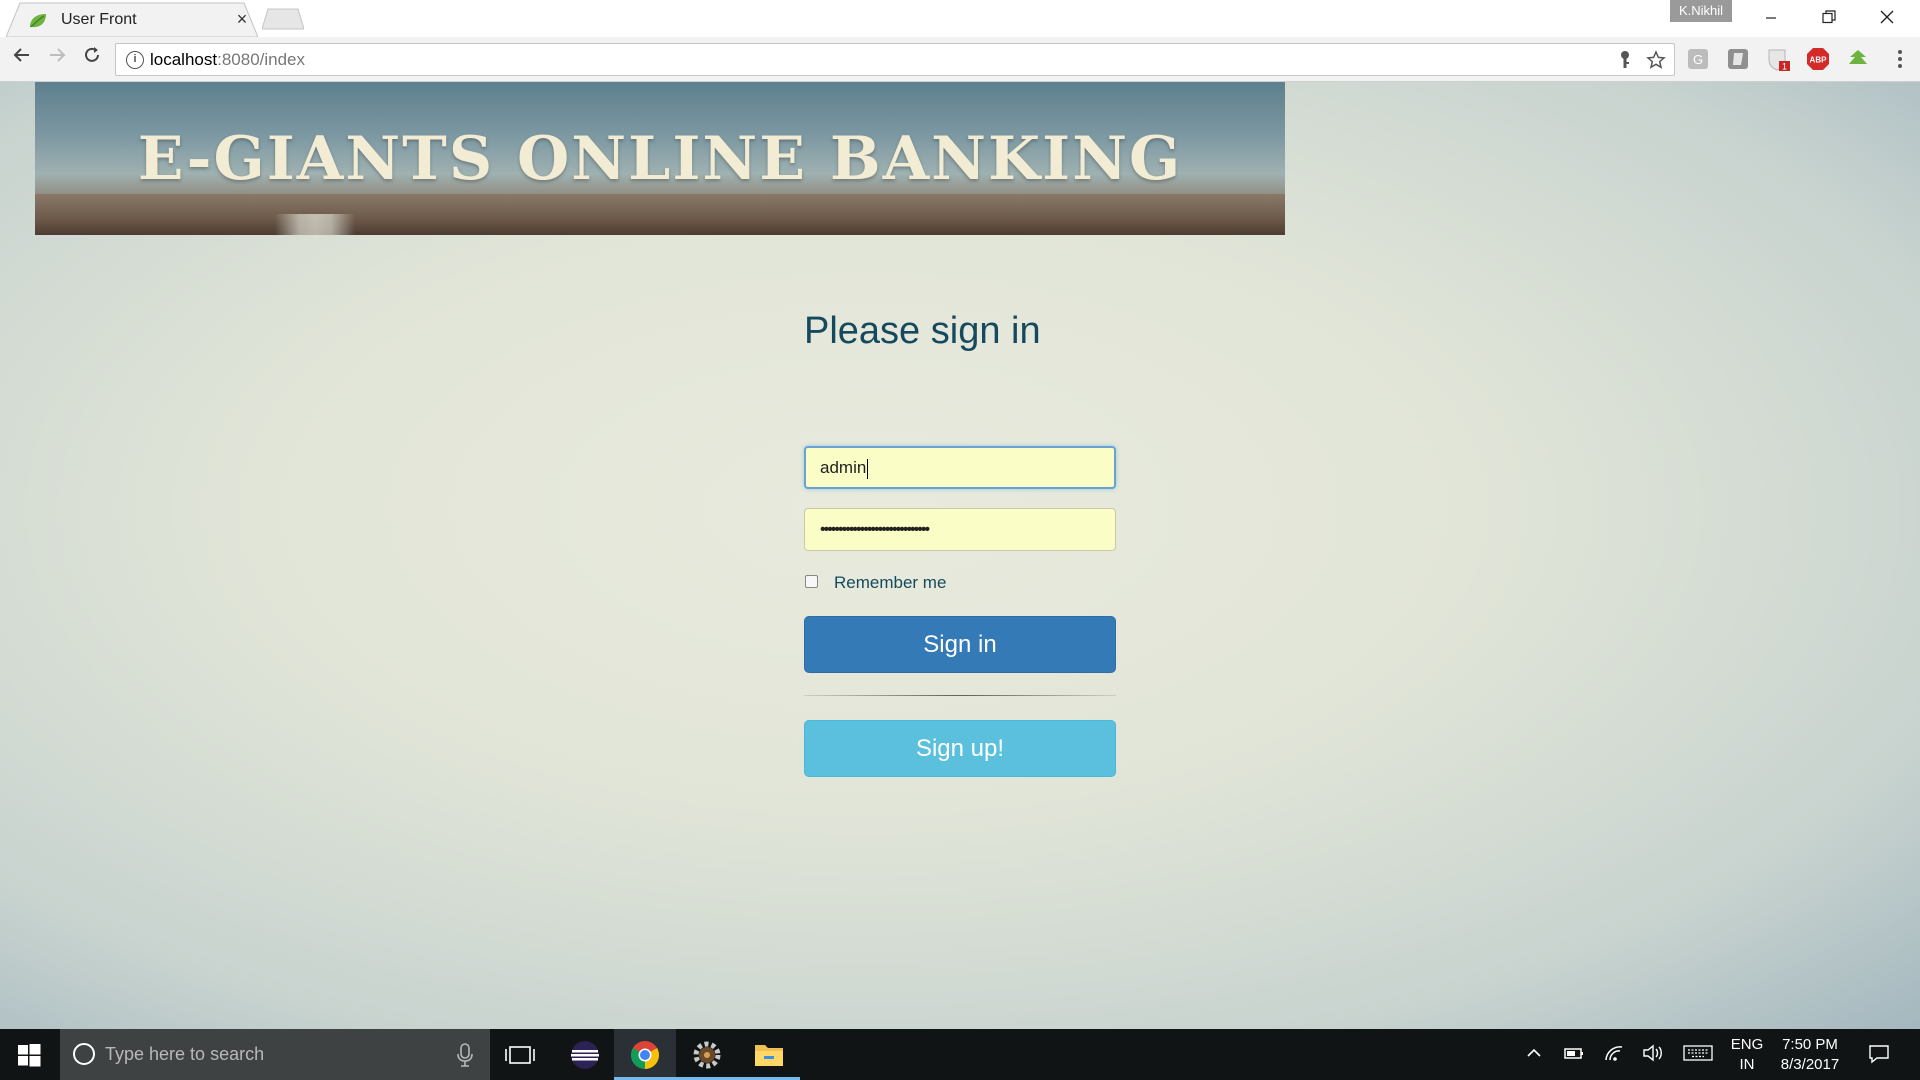 The width and height of the screenshot is (1920, 1080). I want to click on language-code: ENG, so click(1747, 1044).